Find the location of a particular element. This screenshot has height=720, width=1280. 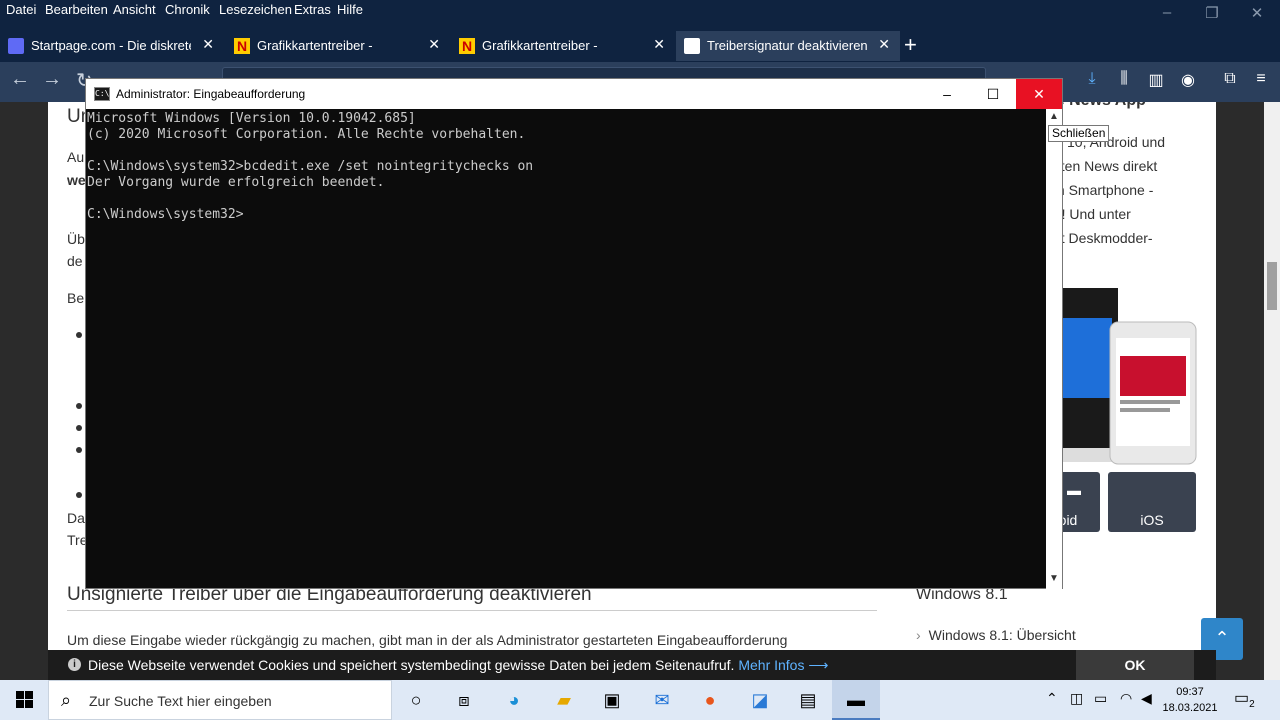

menu-lesezeichen: Lesezeichen is located at coordinates (255, 9).